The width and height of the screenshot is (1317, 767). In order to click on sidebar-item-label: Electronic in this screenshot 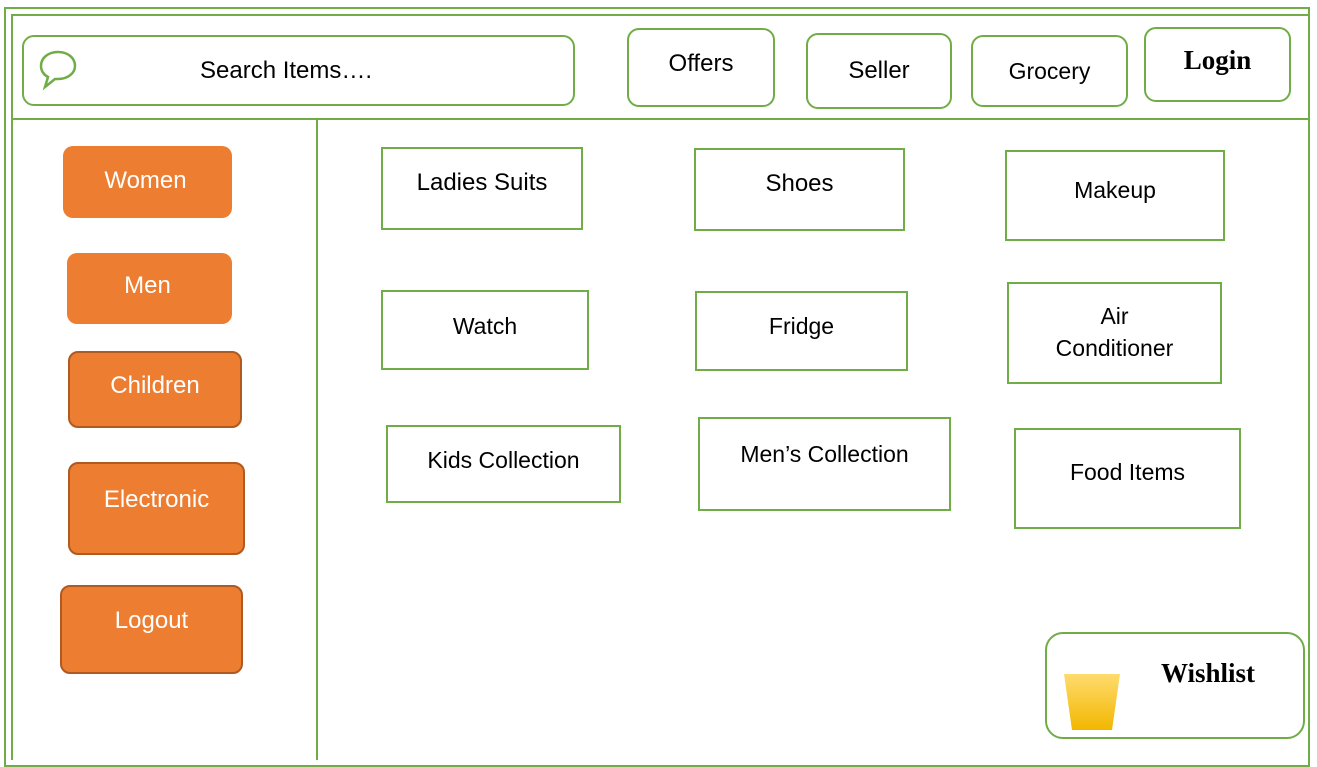, I will do `click(156, 499)`.